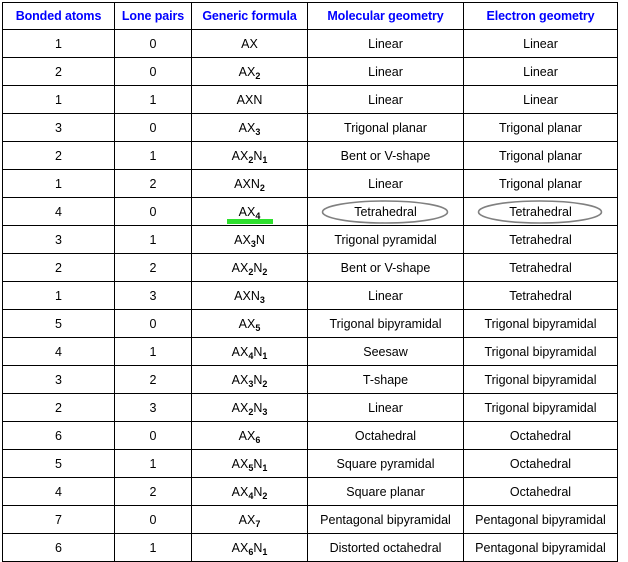  What do you see at coordinates (385, 491) in the screenshot?
I see `cell-molecular-geometry: Square planar` at bounding box center [385, 491].